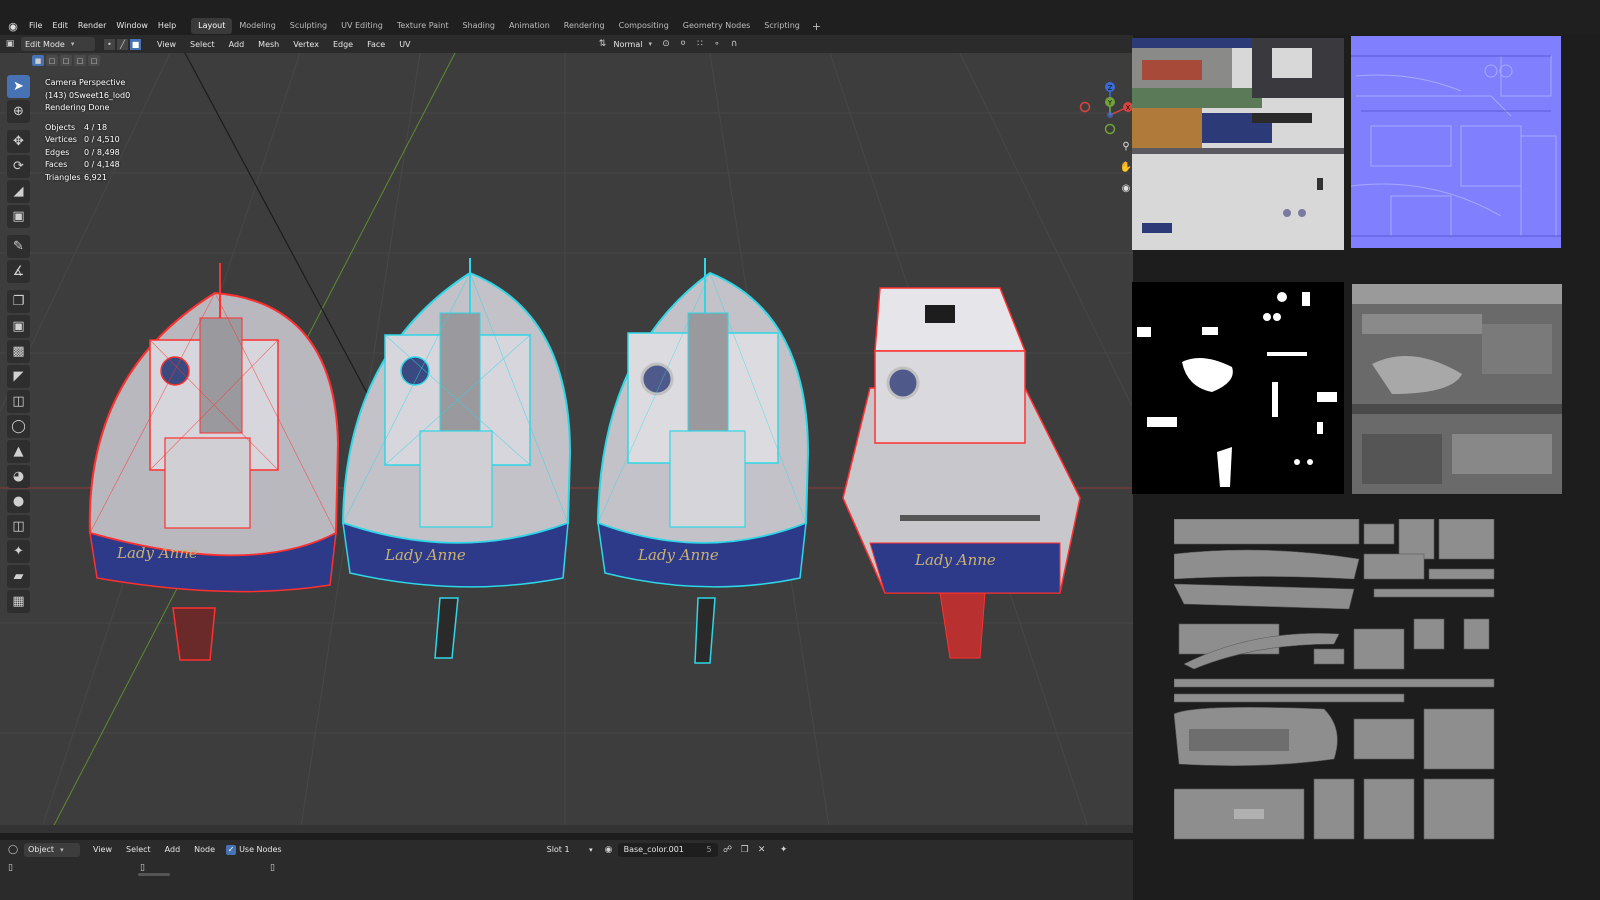 The width and height of the screenshot is (1600, 900). I want to click on rip-tool-icon: ▦, so click(18, 601).